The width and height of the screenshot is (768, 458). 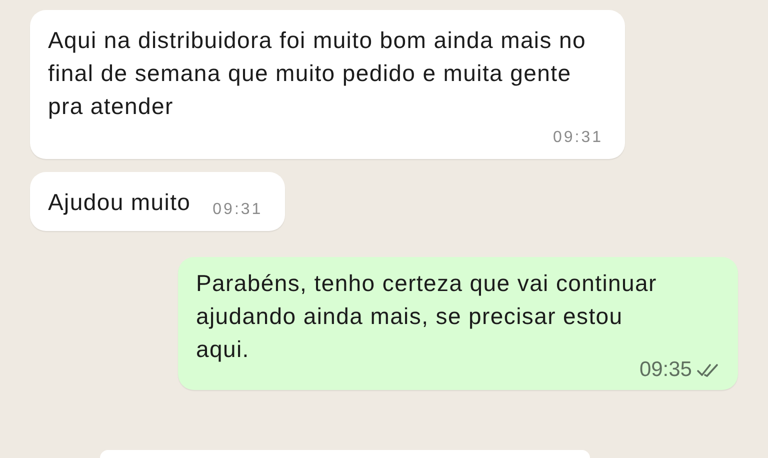 I want to click on message-text: Aqui na distribuidora foi muito bom ainda mais no final de semana que muito pedido e muita gente pra atender, so click(x=318, y=73).